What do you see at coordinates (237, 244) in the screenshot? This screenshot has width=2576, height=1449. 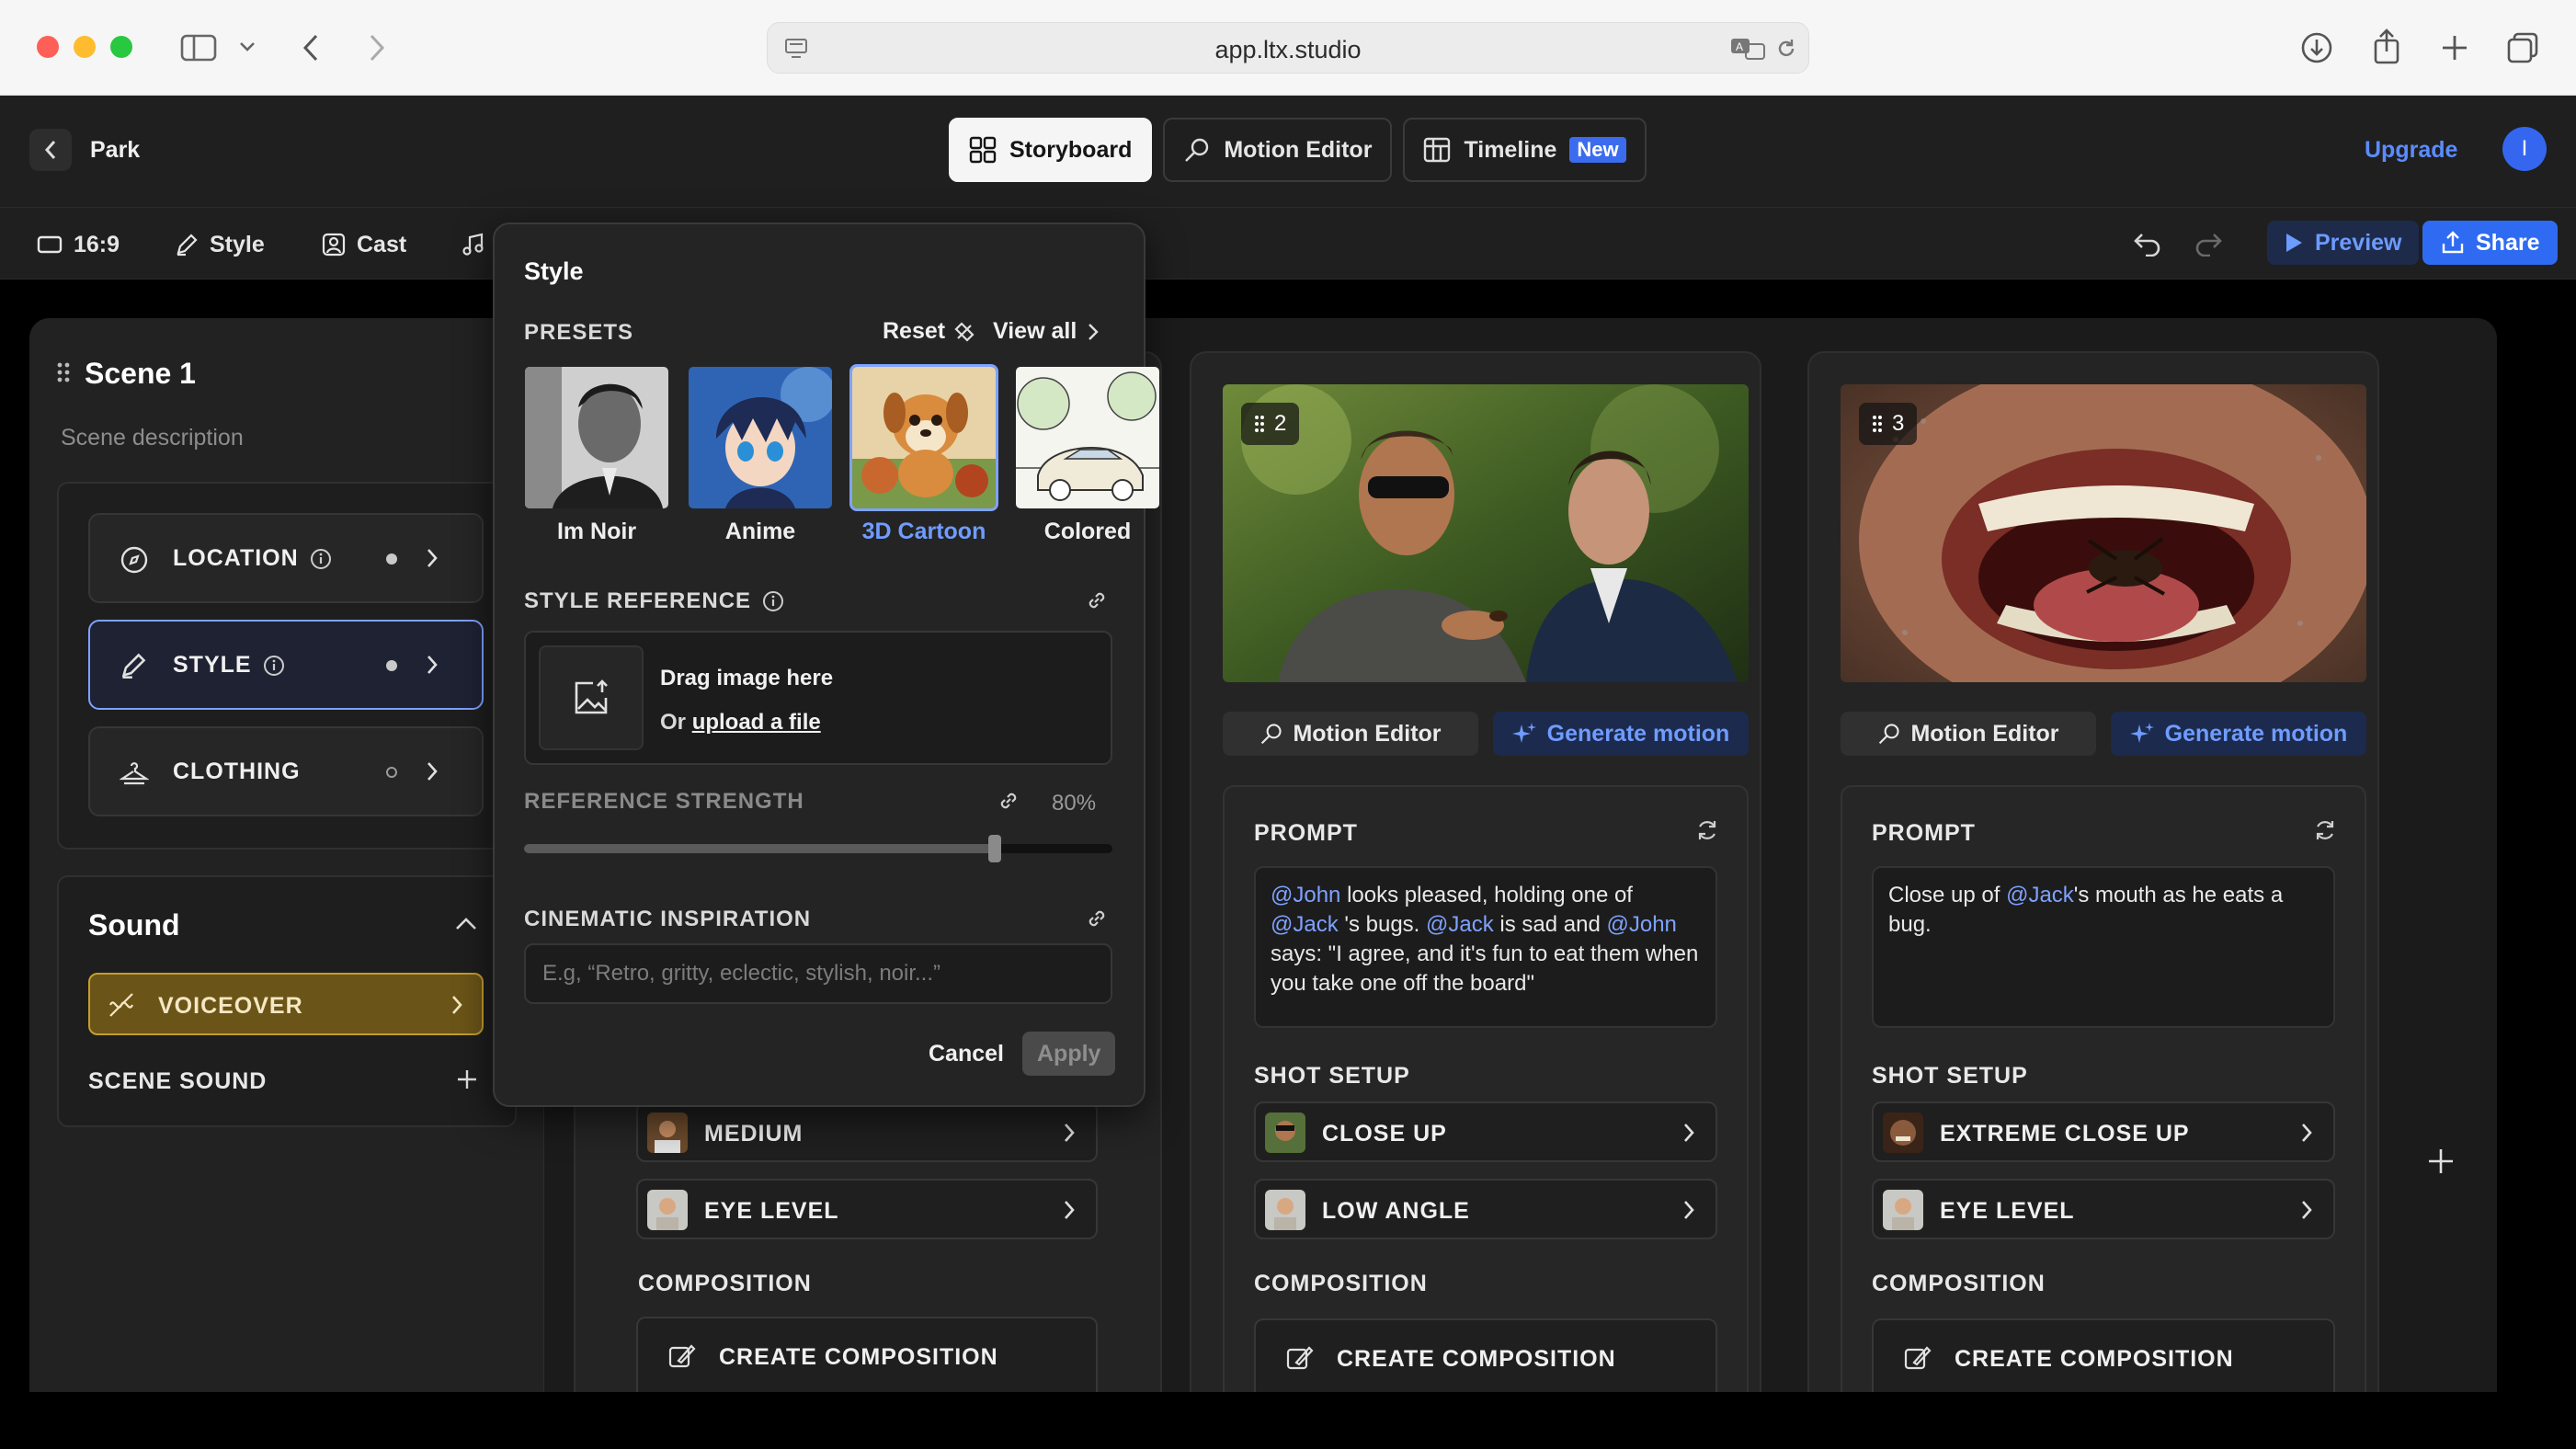 I see `style-label: Style` at bounding box center [237, 244].